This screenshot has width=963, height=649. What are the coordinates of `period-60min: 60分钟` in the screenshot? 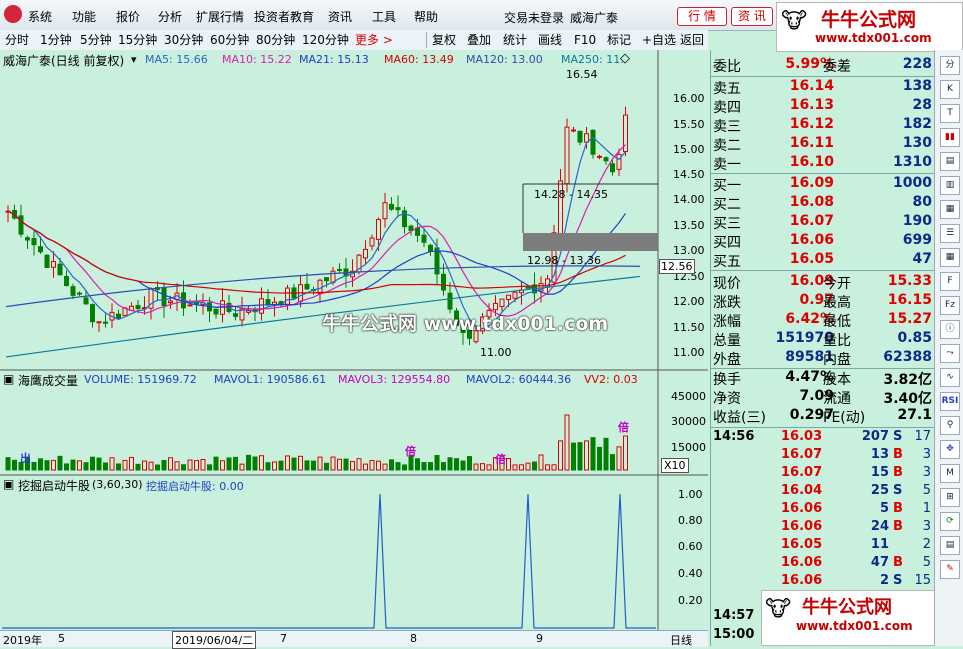 It's located at (229, 40).